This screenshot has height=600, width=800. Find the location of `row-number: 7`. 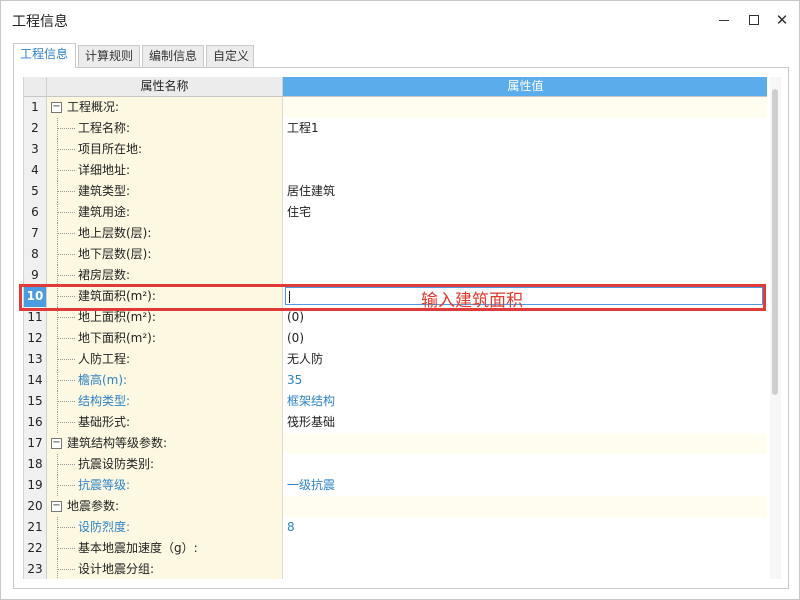

row-number: 7 is located at coordinates (35, 233).